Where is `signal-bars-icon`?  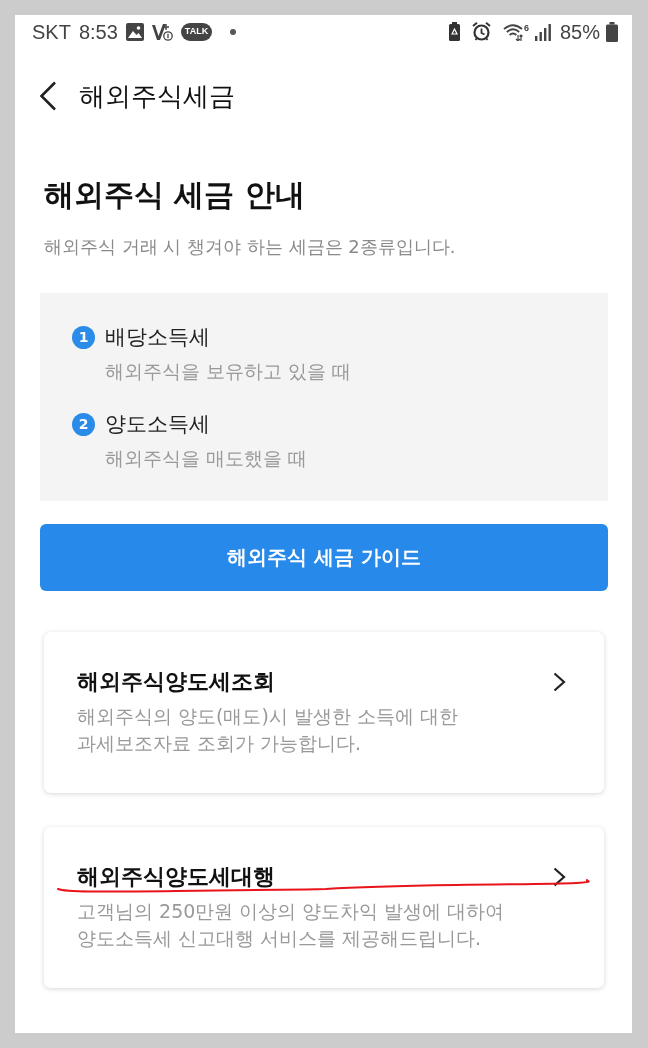 signal-bars-icon is located at coordinates (542, 31).